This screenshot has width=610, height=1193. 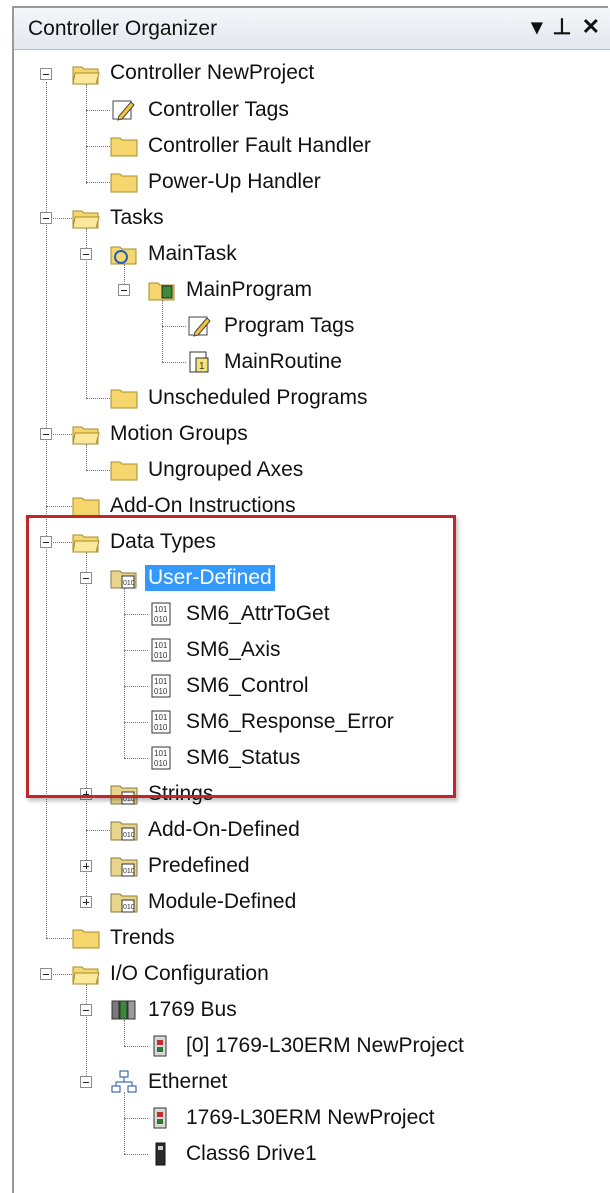 I want to click on drive-icon, so click(x=160, y=1154).